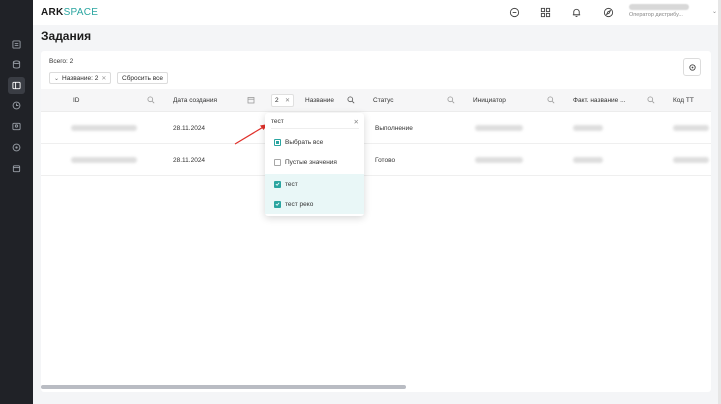 The image size is (721, 404). What do you see at coordinates (16, 105) in the screenshot?
I see `clock-icon` at bounding box center [16, 105].